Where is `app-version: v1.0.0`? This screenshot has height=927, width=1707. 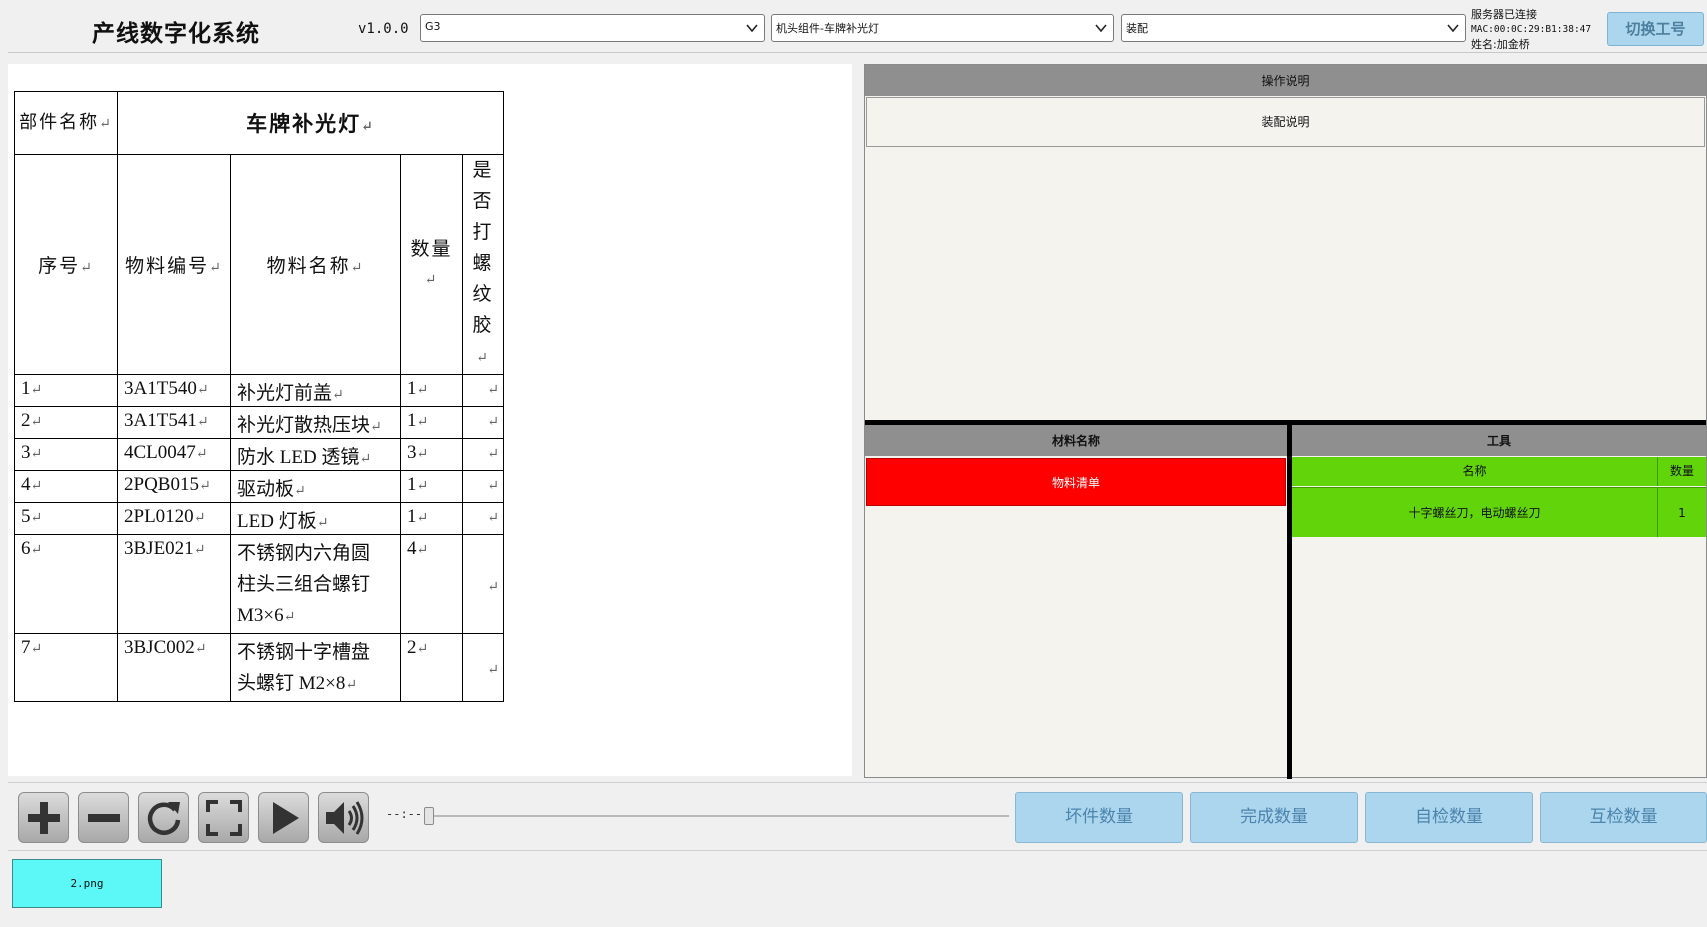 app-version: v1.0.0 is located at coordinates (383, 29).